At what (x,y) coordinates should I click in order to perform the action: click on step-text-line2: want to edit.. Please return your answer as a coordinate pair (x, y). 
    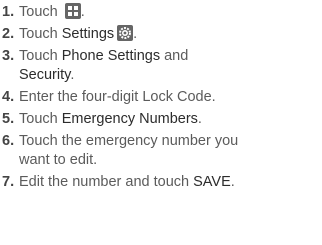
    Looking at the image, I should click on (58, 160).